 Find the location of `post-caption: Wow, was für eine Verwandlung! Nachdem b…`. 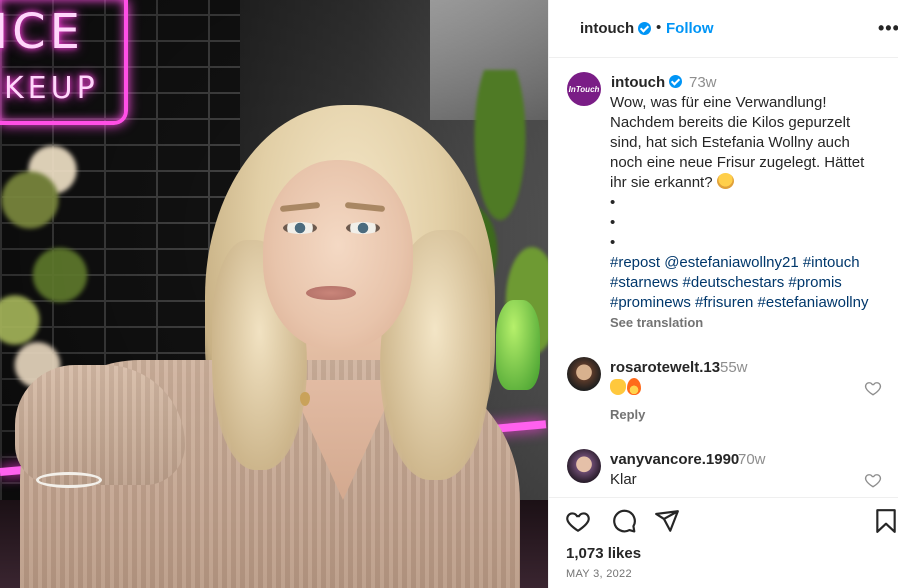

post-caption: Wow, was für eine Verwandlung! Nachdem b… is located at coordinates (745, 203).